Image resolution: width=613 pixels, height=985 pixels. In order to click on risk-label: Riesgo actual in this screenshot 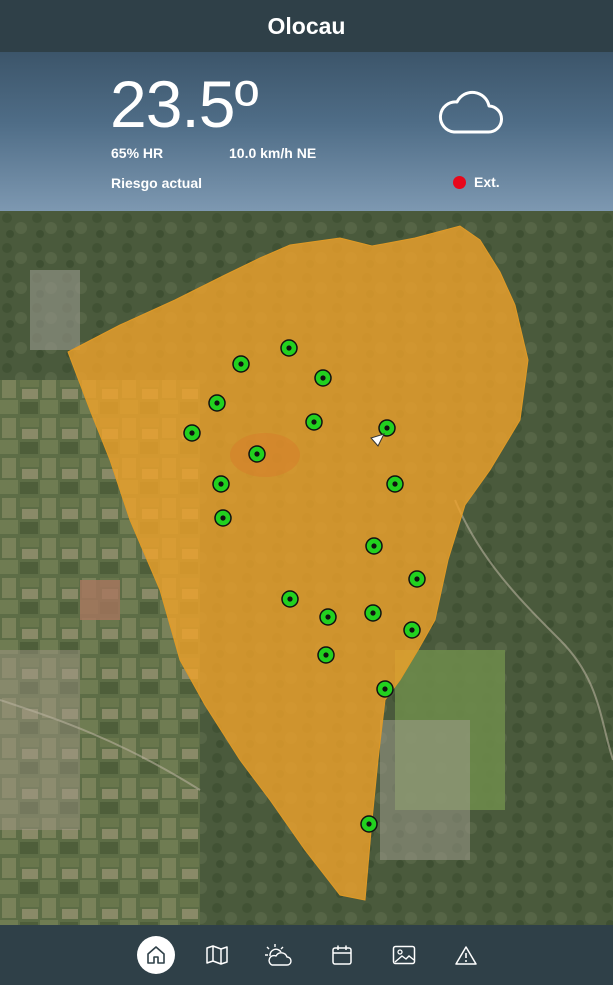, I will do `click(157, 183)`.